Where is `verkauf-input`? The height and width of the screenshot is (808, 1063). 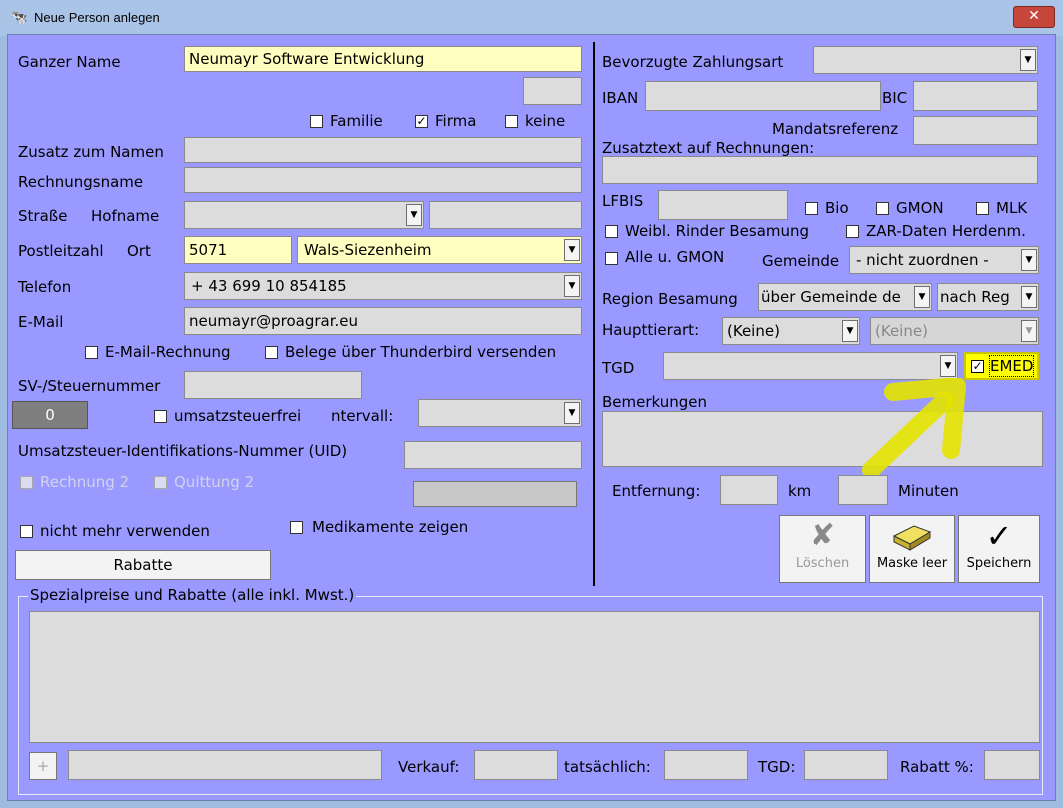
verkauf-input is located at coordinates (516, 765).